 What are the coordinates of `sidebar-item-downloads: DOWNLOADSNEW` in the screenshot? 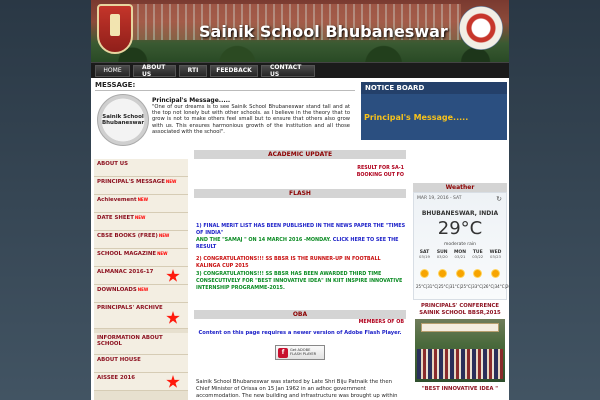 It's located at (141, 294).